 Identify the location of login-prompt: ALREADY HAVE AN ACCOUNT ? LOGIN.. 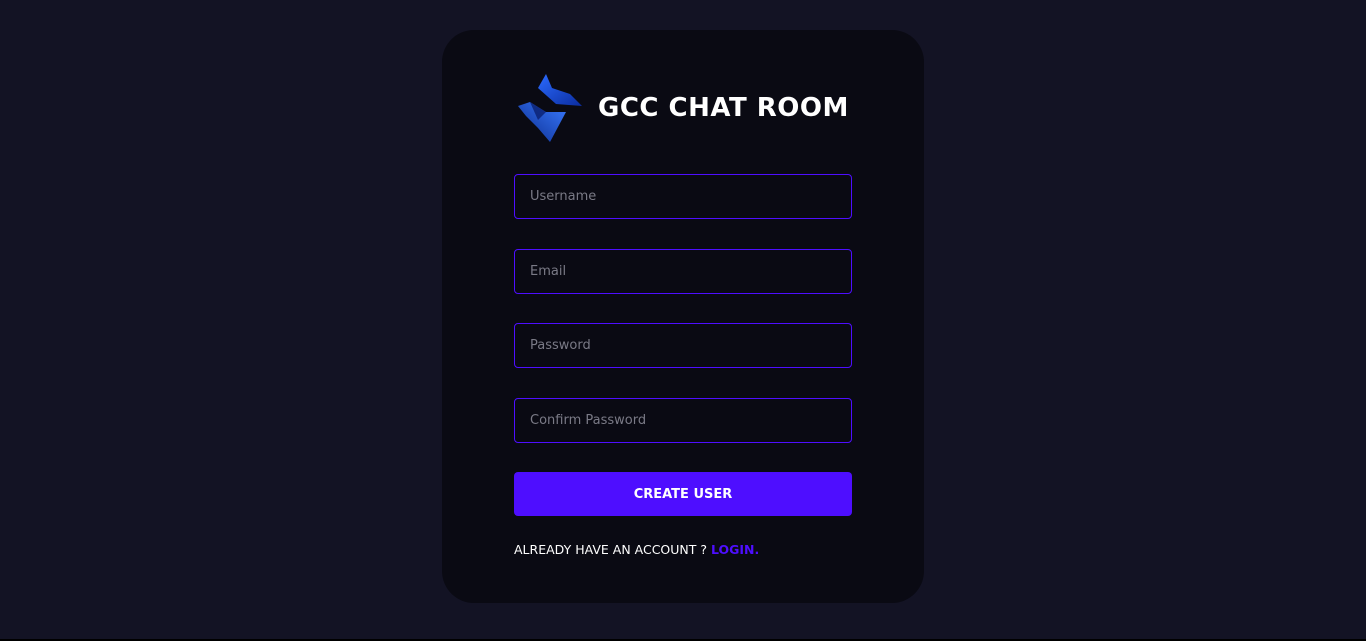
(684, 549).